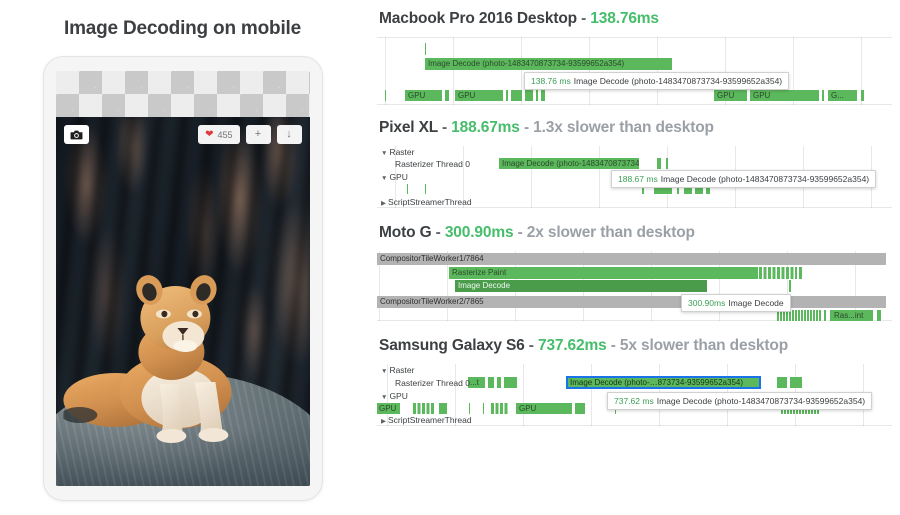  Describe the element at coordinates (485, 127) in the screenshot. I see `duration-value: 188.67ms` at that location.